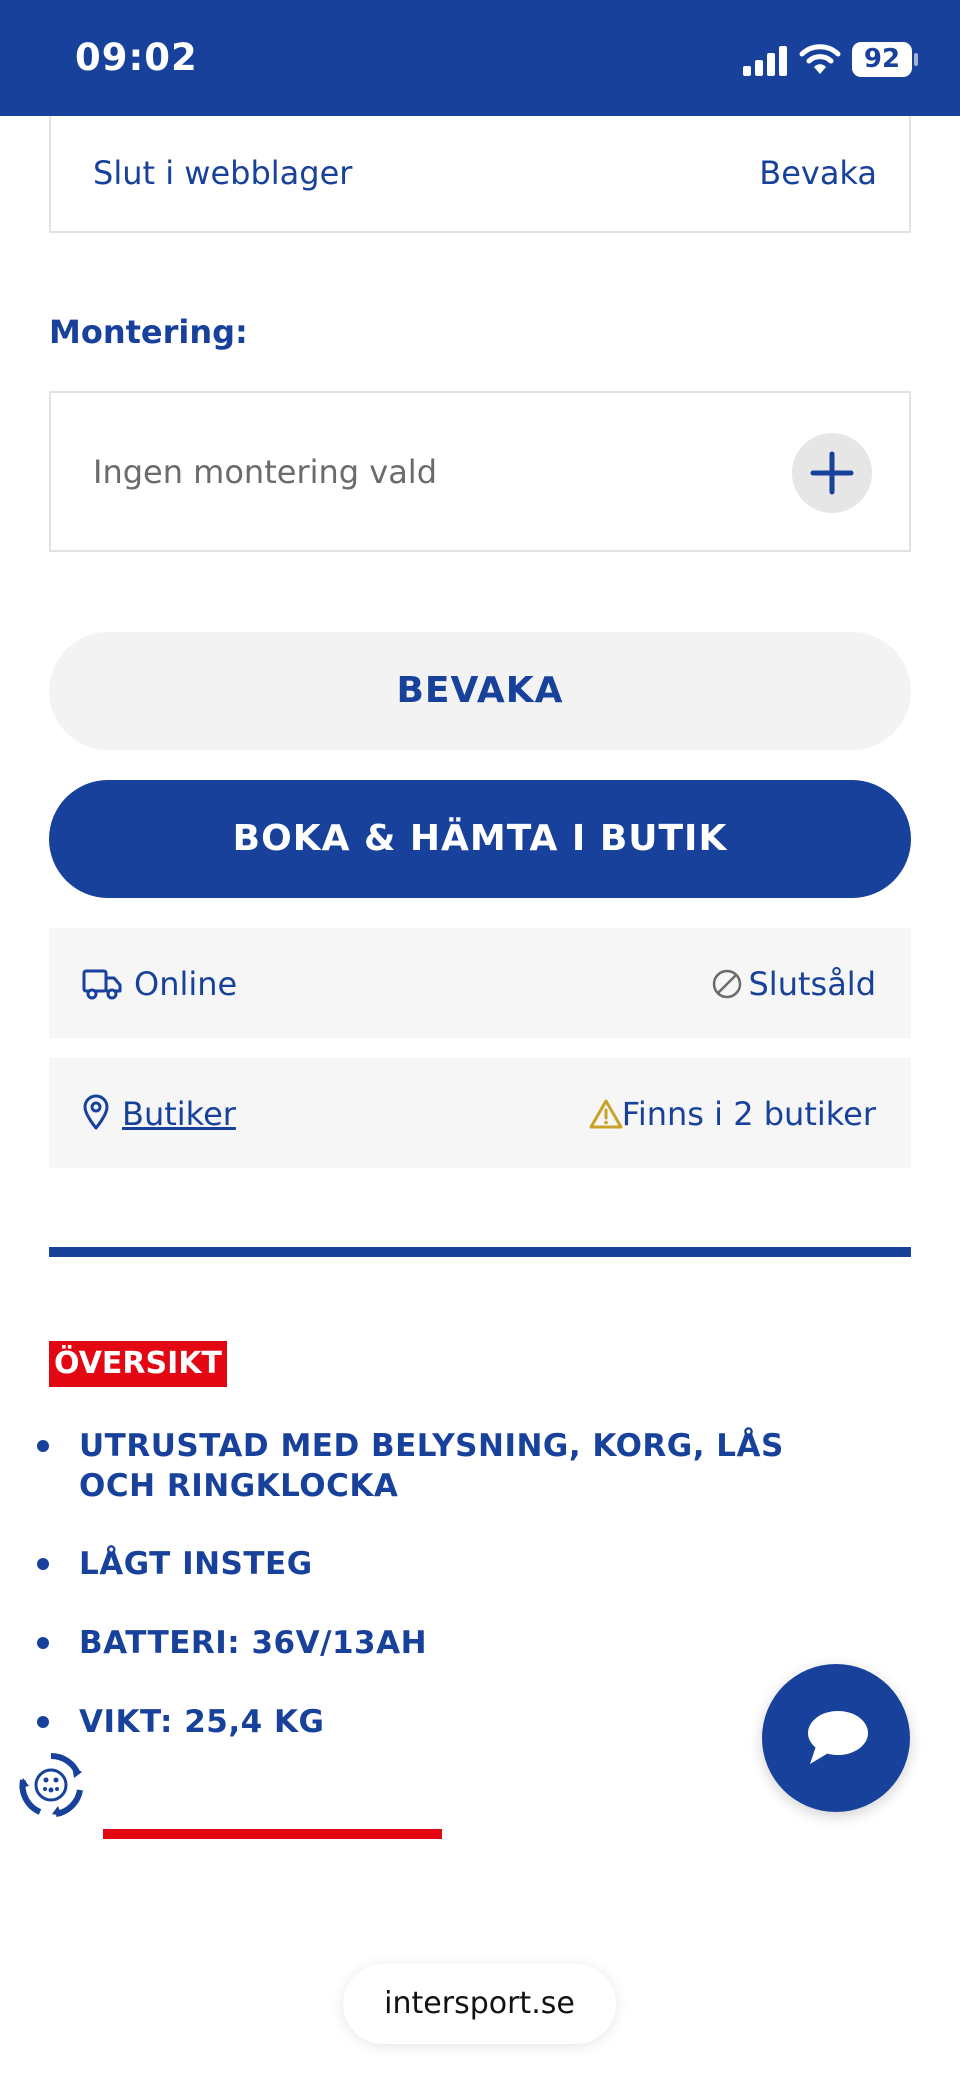 The height and width of the screenshot is (2078, 960). What do you see at coordinates (479, 2004) in the screenshot?
I see `browser-url-bar: intersport.se` at bounding box center [479, 2004].